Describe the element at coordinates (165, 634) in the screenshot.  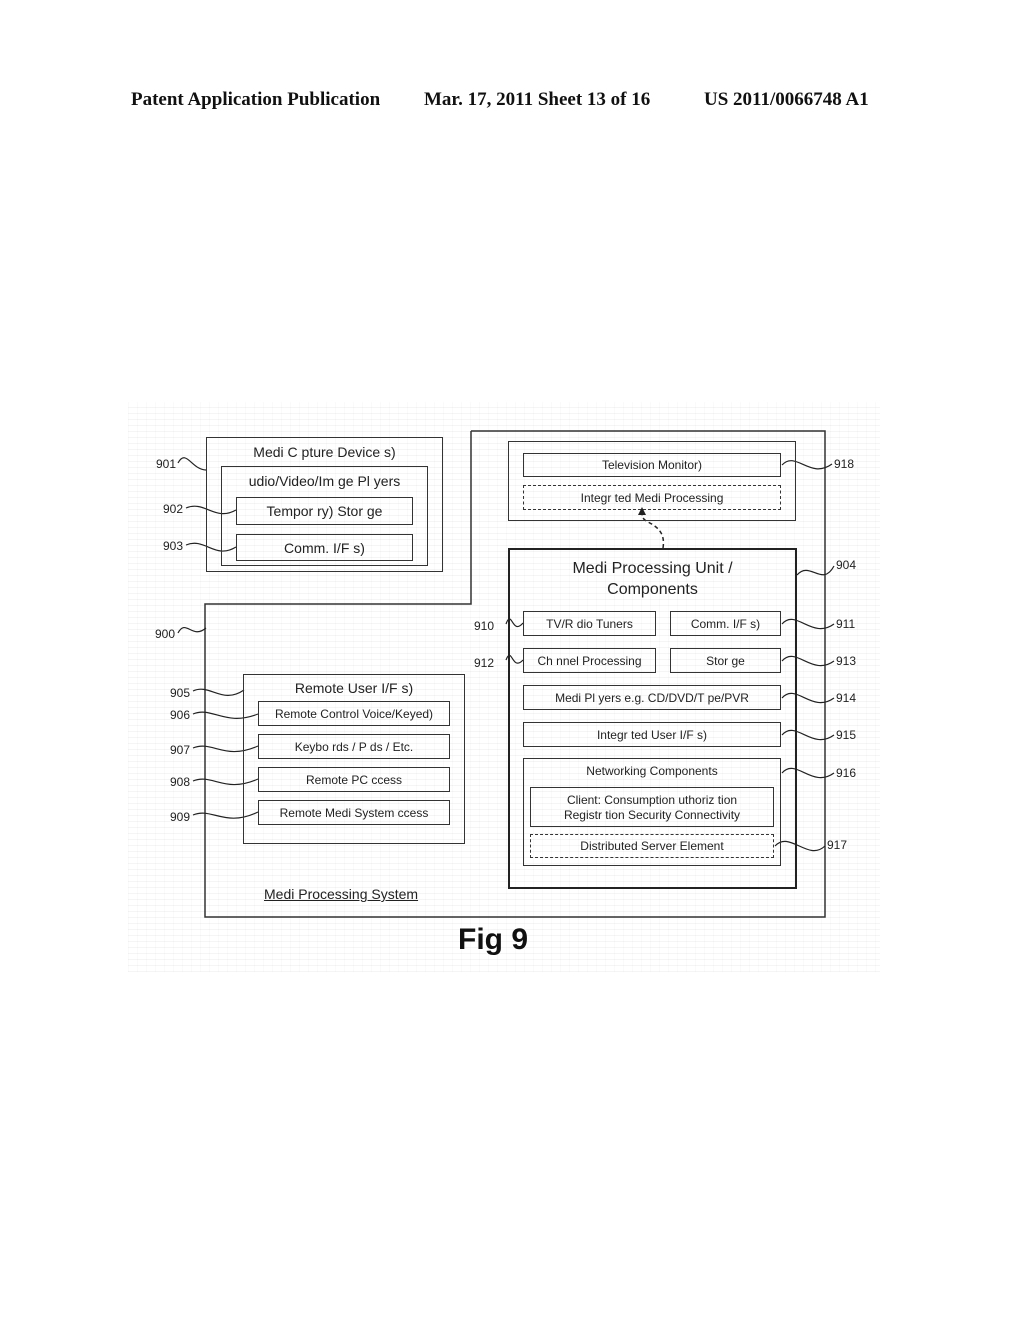
I see `ref-900: 900` at that location.